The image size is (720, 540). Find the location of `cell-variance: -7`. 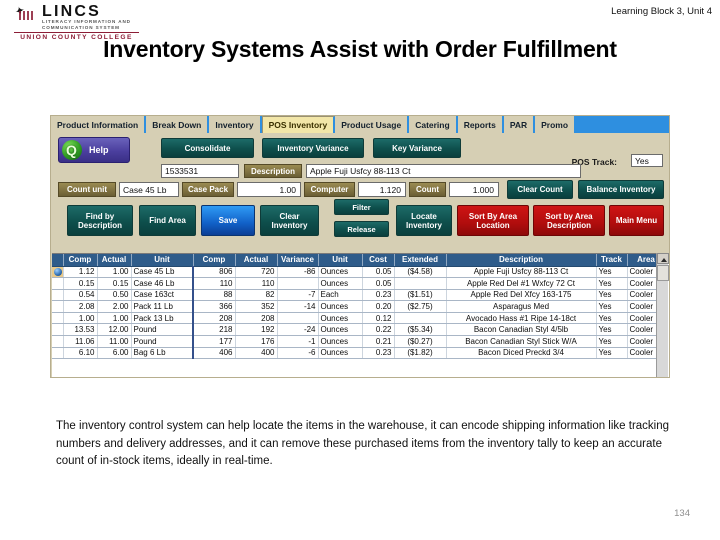

cell-variance: -7 is located at coordinates (298, 295).